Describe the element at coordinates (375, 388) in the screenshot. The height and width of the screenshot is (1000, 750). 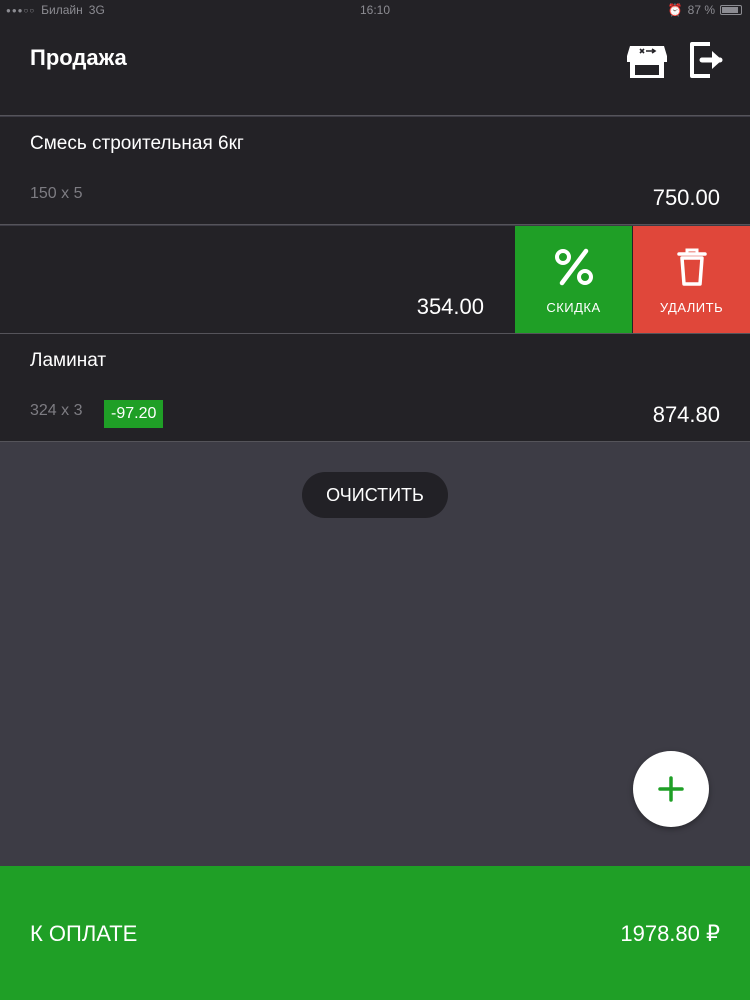
I see `cart-item-row: Ламинат 324 x 3 -97.20 874.80` at that location.